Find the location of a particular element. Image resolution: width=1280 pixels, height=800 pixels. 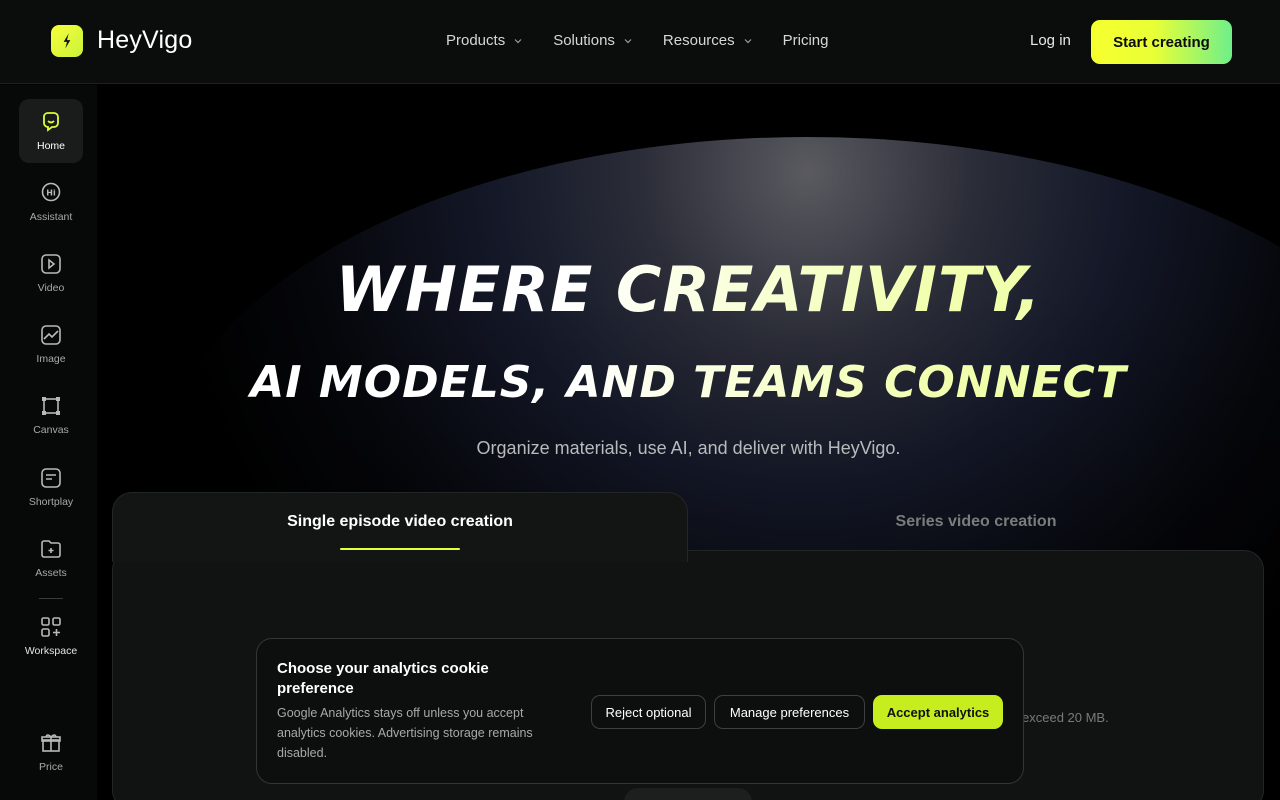

hero-headline-line1: Where Creativity, is located at coordinates (688, 289).